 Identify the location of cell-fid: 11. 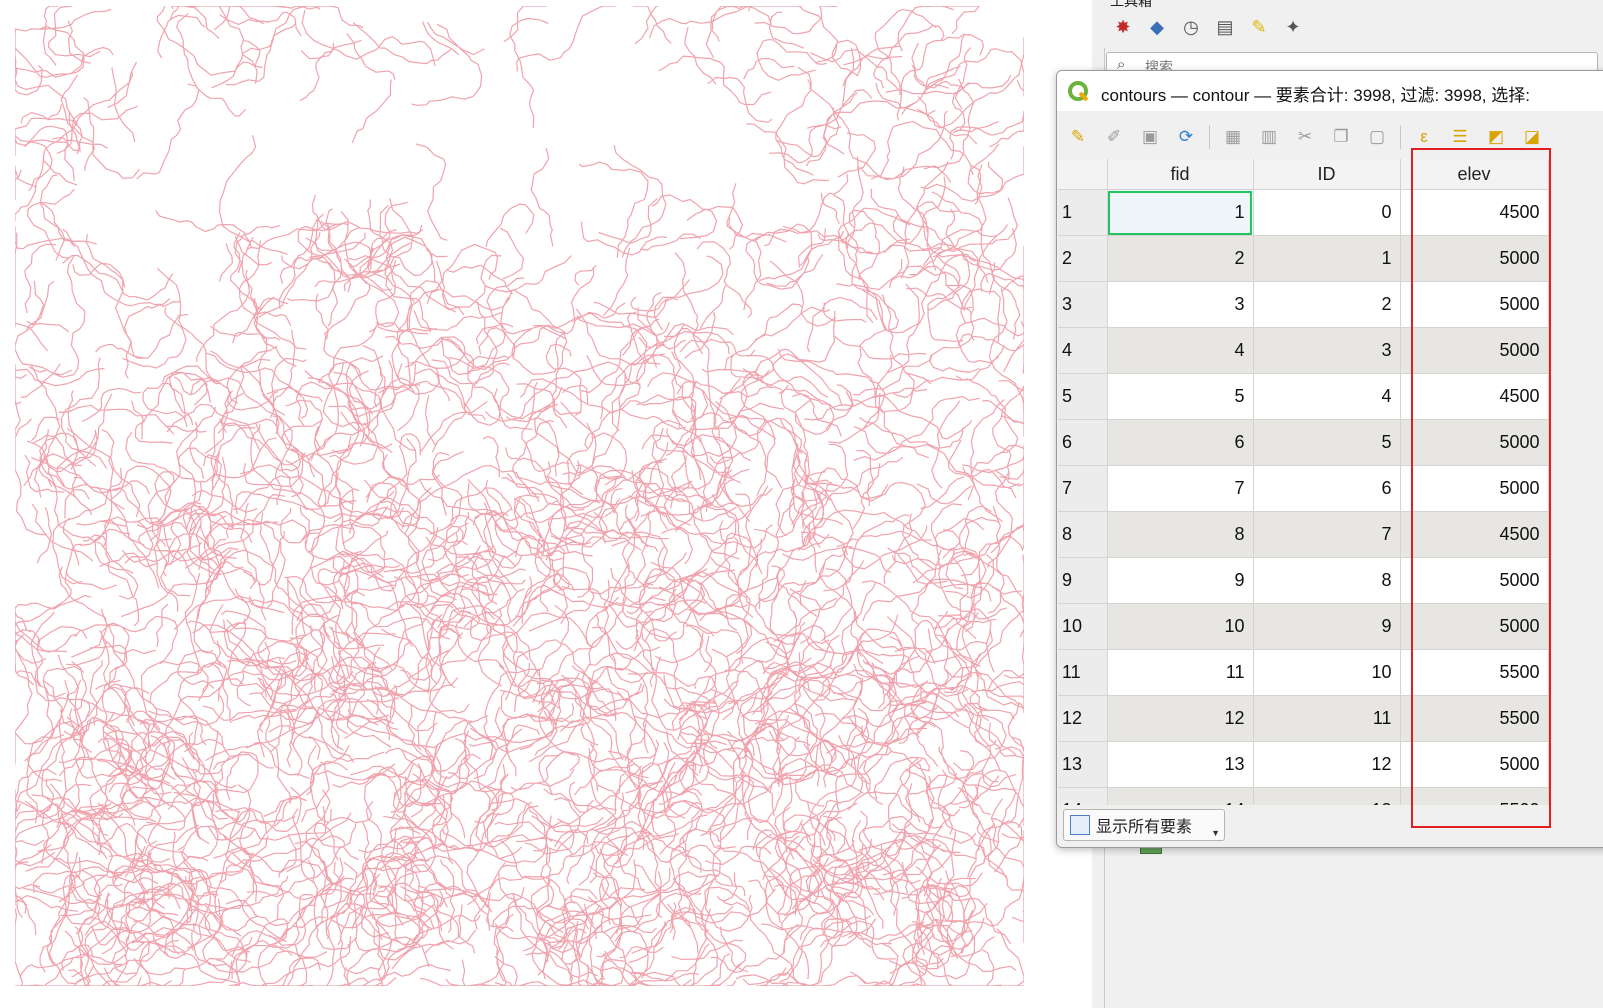
(1180, 672).